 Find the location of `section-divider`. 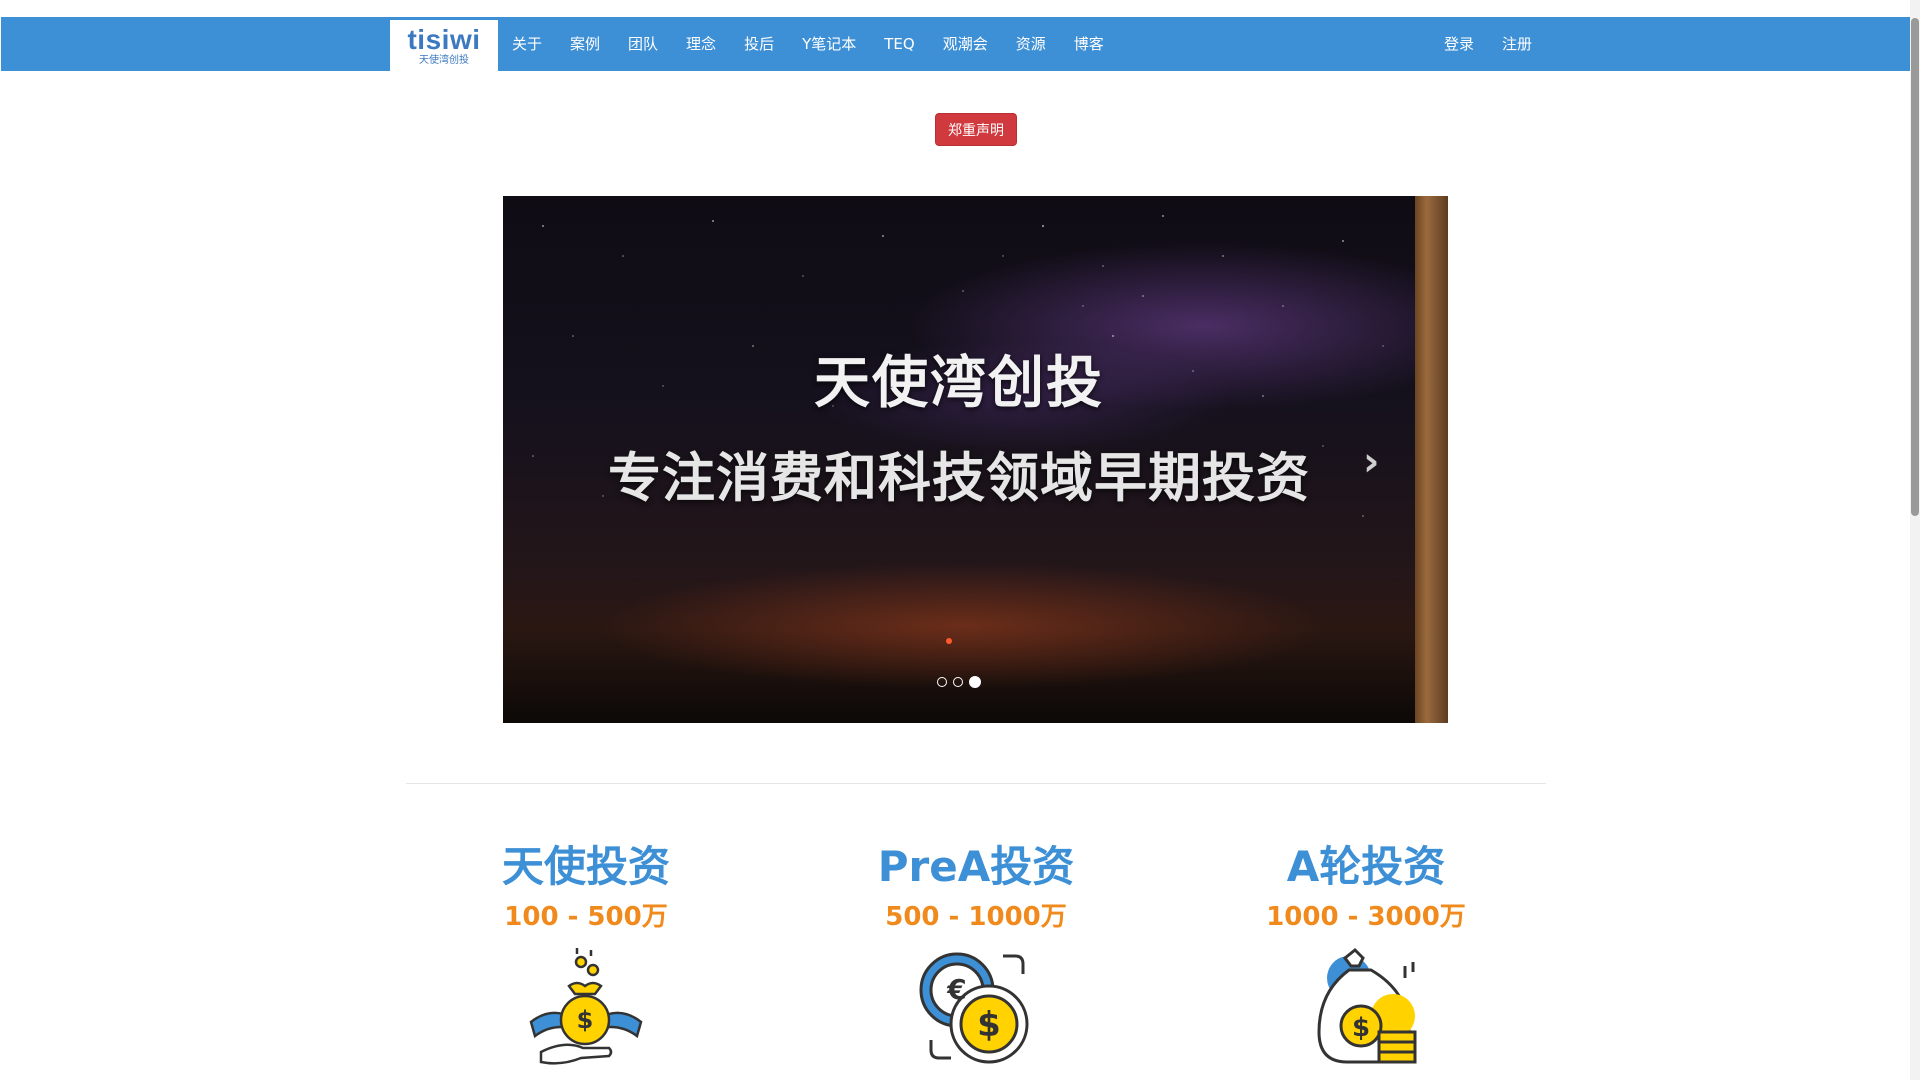

section-divider is located at coordinates (976, 783).